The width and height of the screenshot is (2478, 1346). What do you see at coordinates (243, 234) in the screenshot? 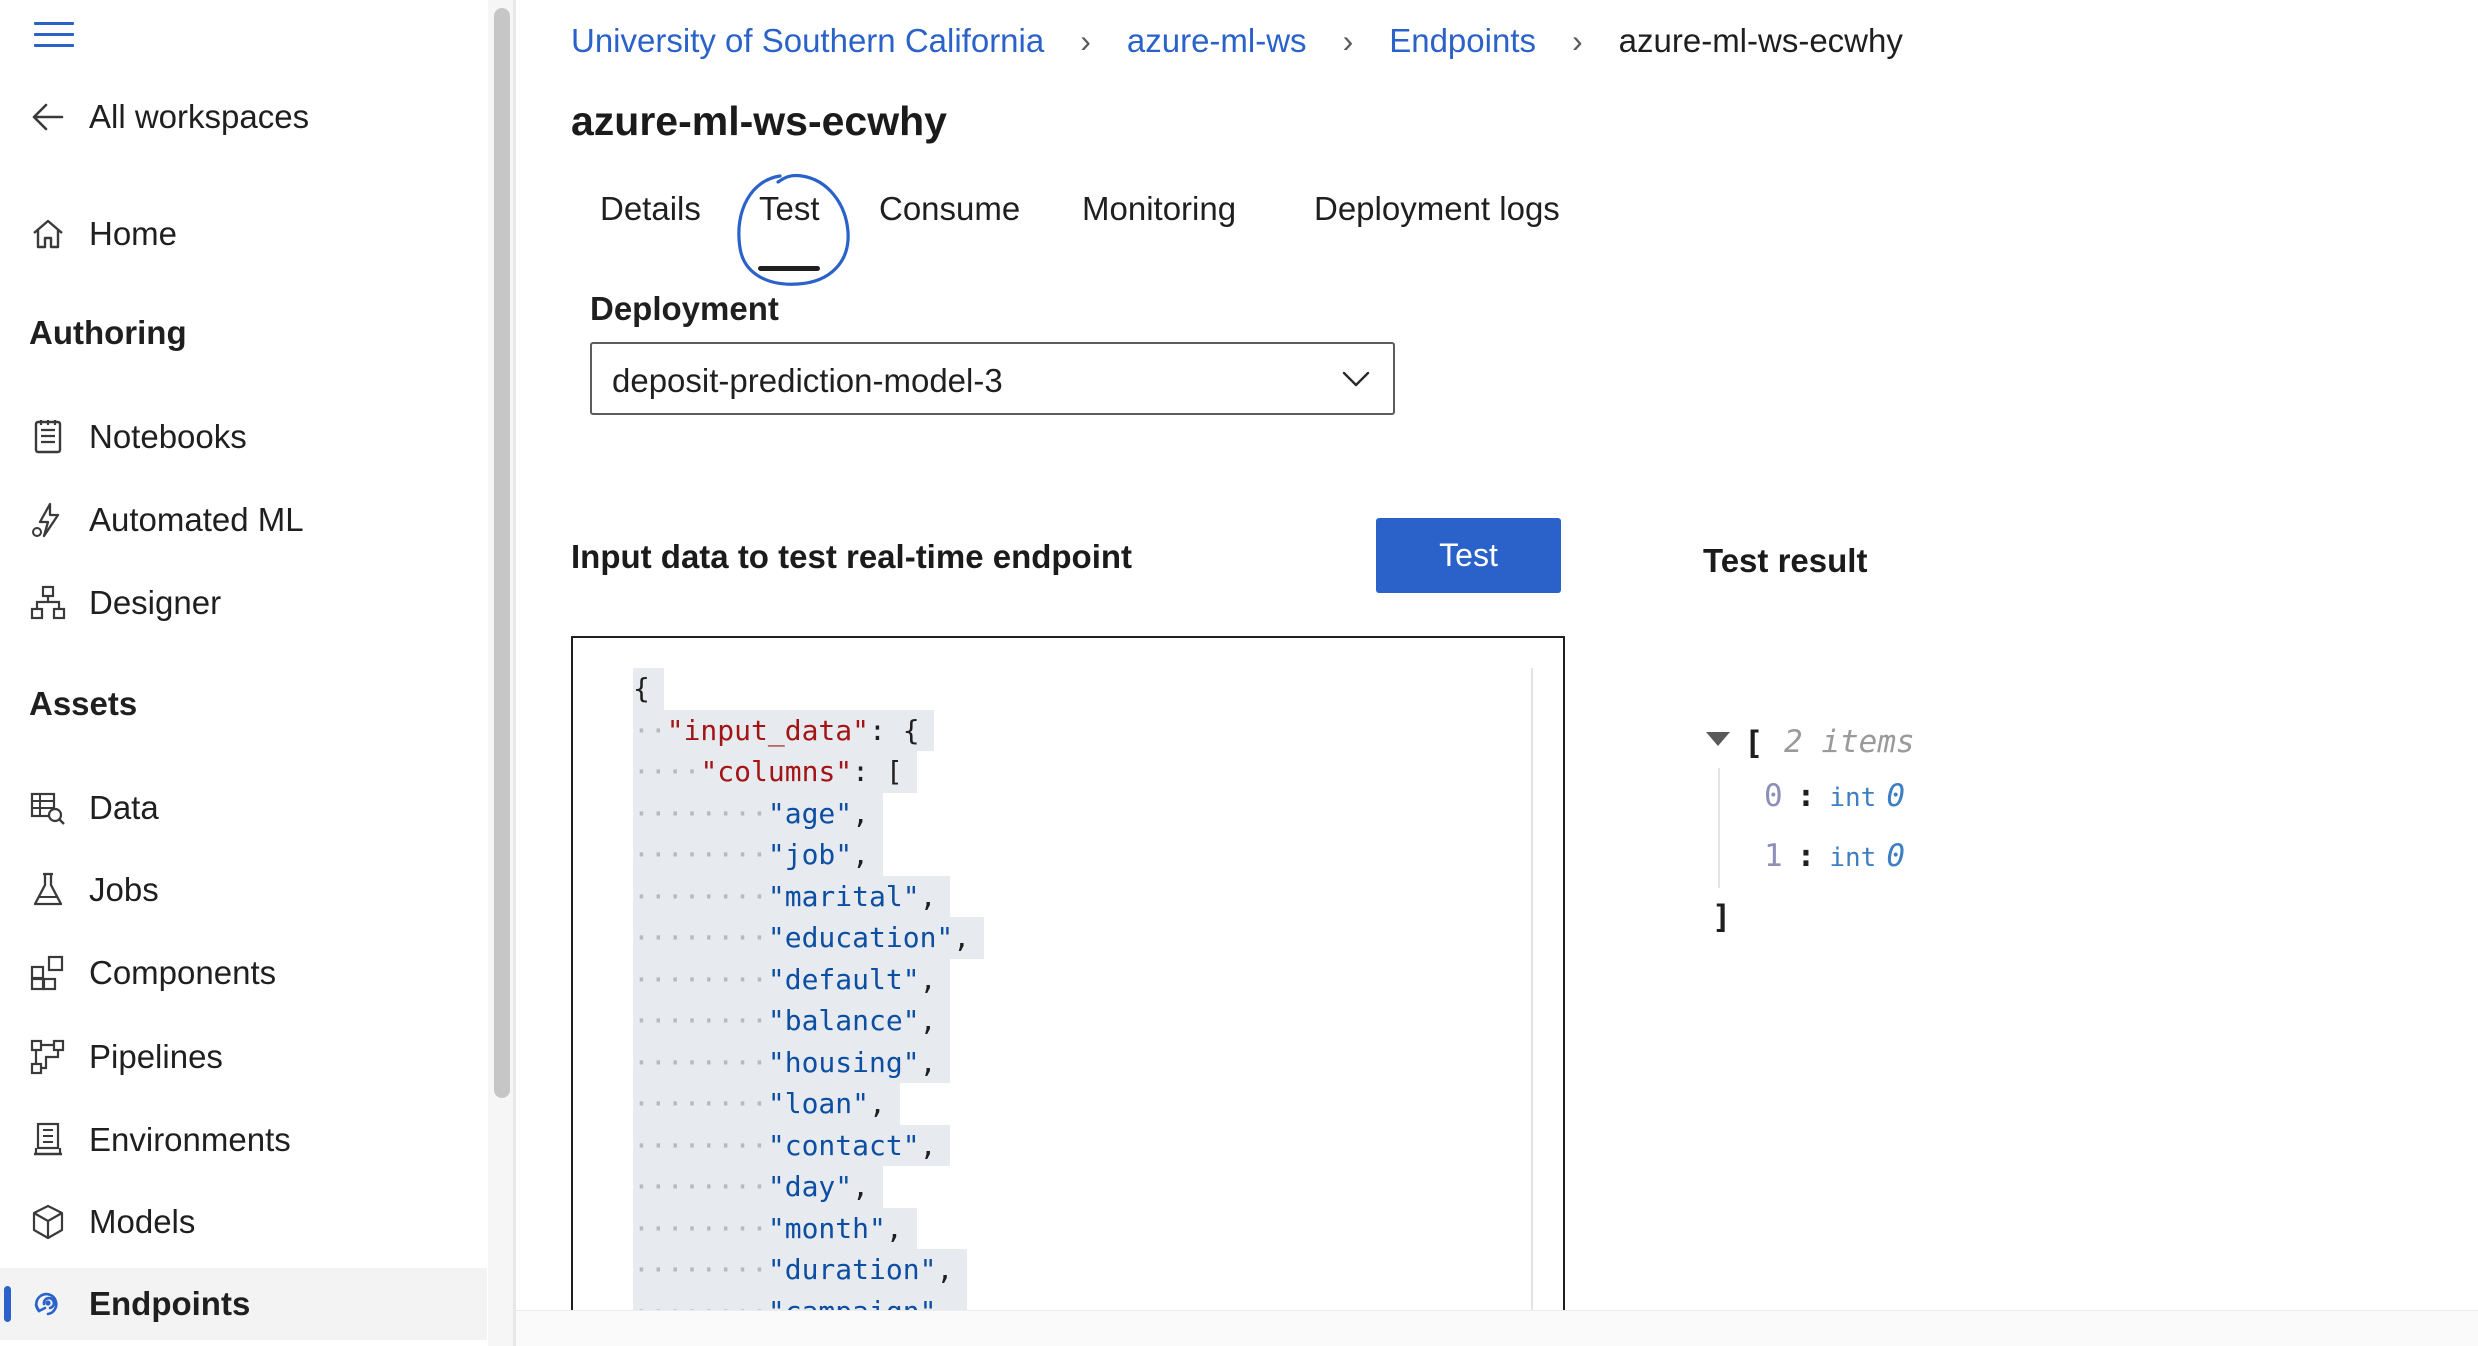
I see `sidebar-item-home: Home` at bounding box center [243, 234].